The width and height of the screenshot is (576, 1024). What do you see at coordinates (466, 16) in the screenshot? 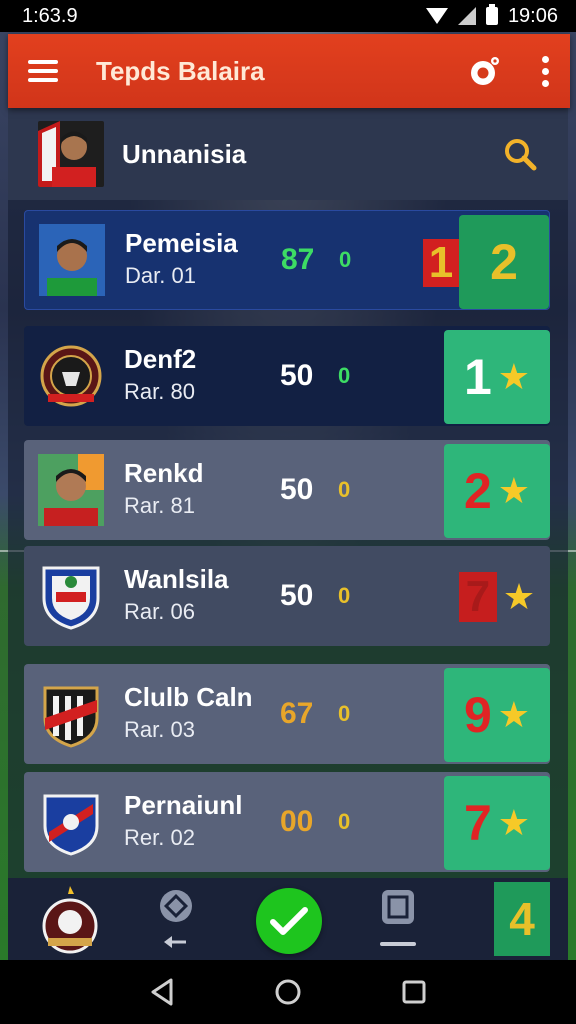
I see `signal-icon` at bounding box center [466, 16].